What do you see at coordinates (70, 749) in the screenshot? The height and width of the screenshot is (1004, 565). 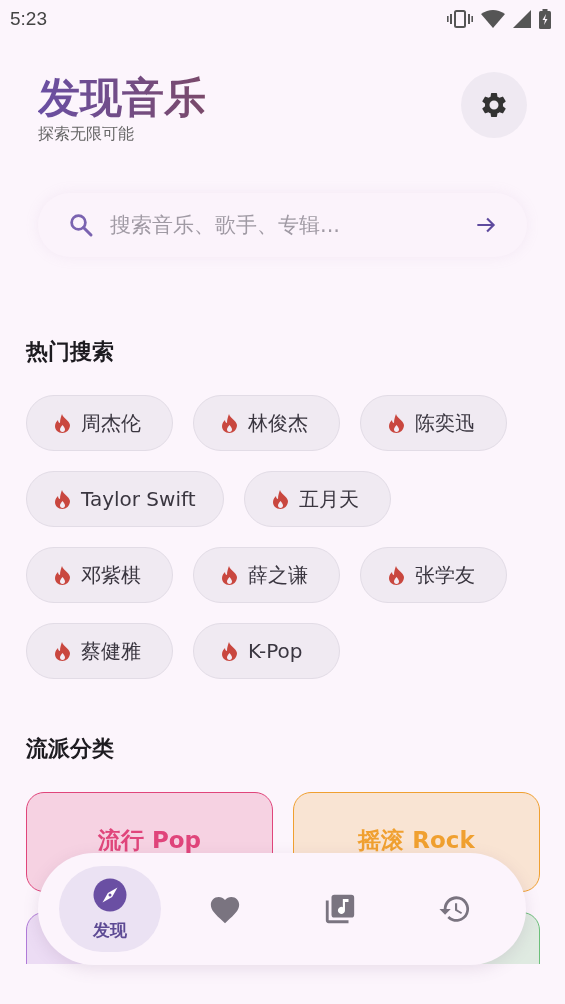 I see `section-title: 流派分类` at bounding box center [70, 749].